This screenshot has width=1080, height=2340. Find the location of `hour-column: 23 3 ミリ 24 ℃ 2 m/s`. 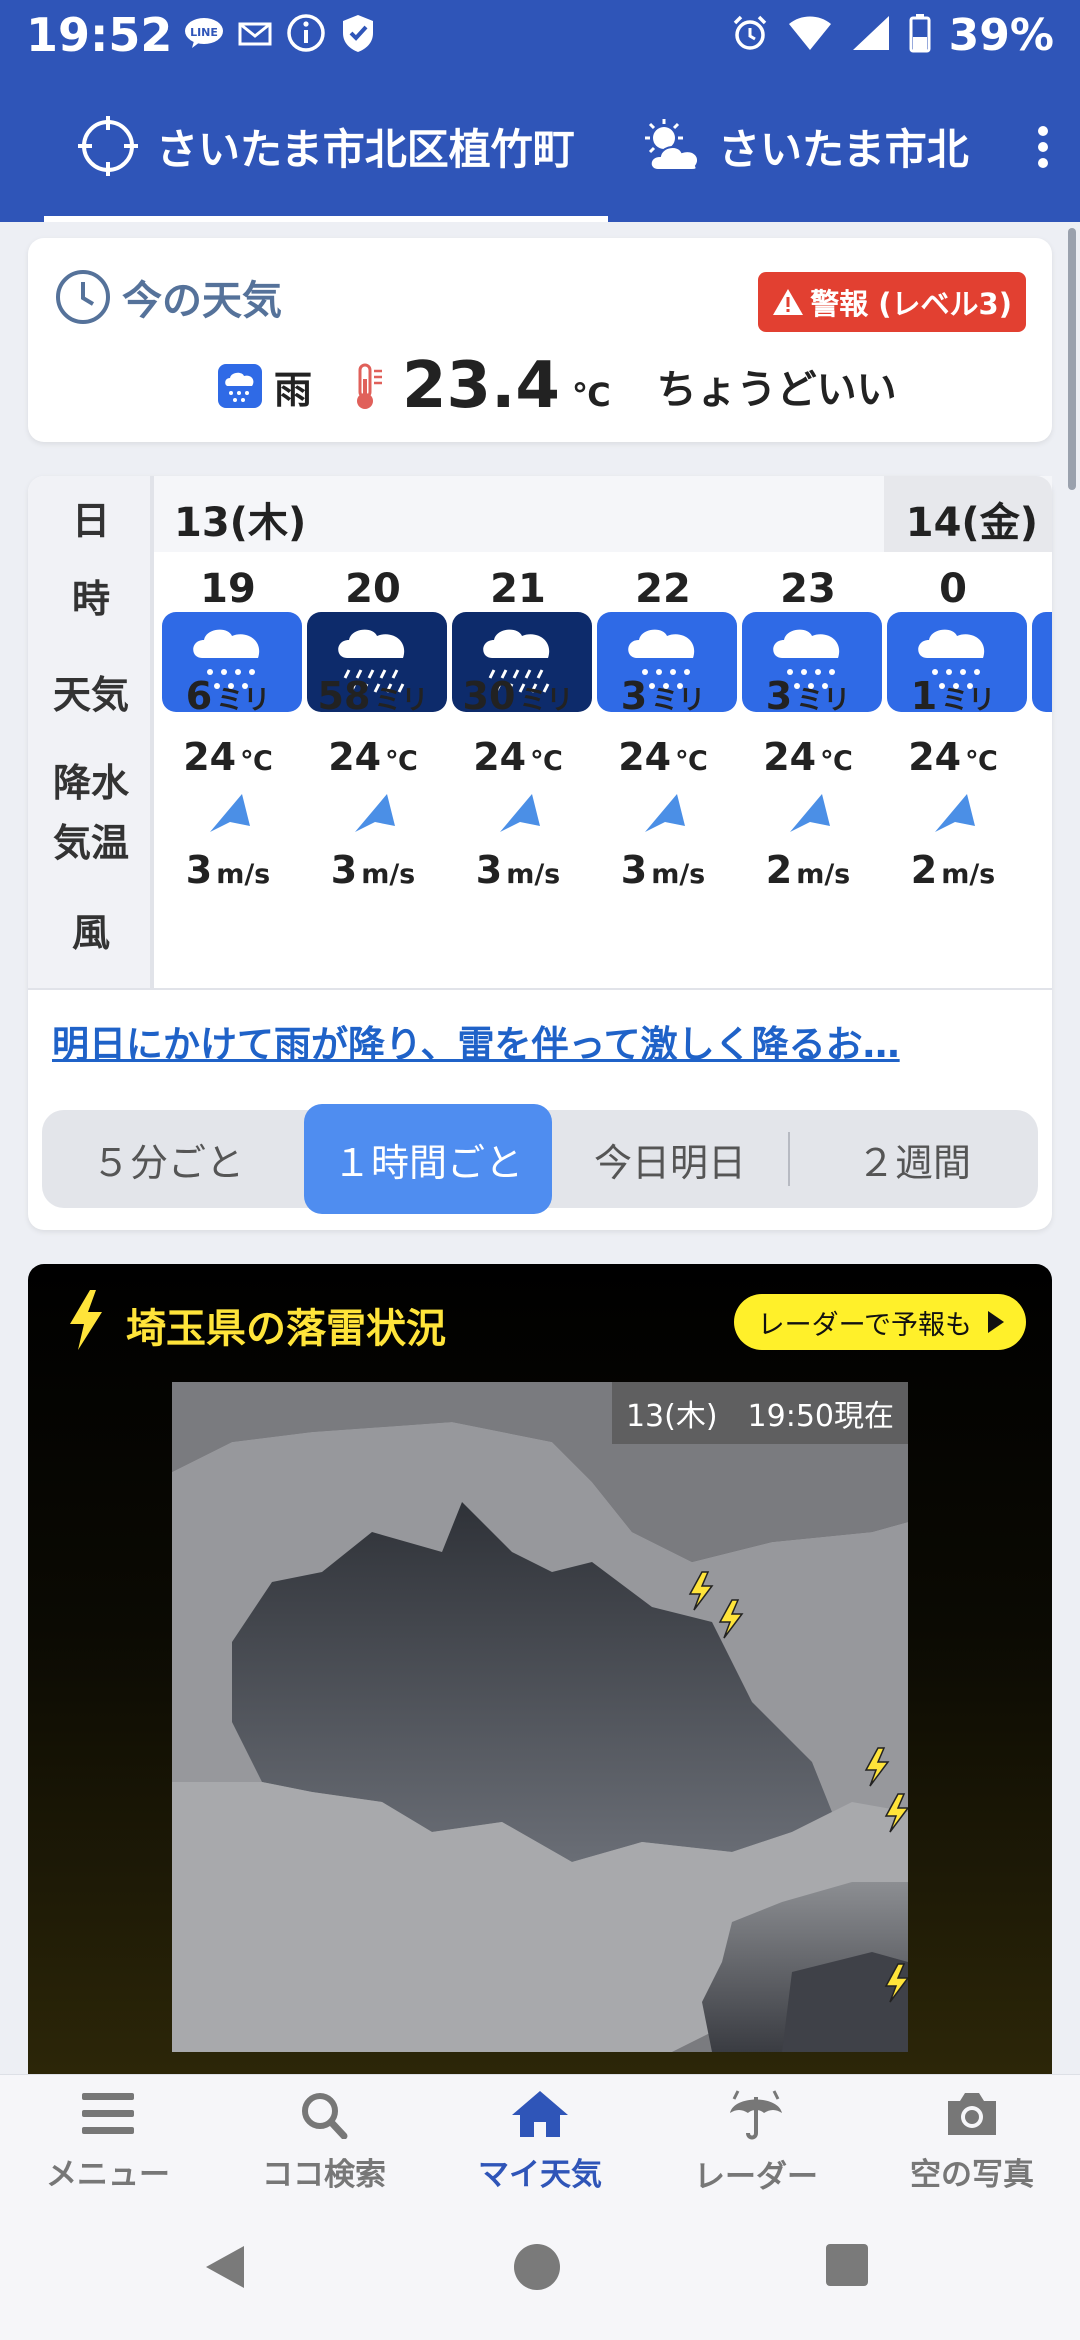

hour-column: 23 3 ミリ 24 ℃ 2 m/s is located at coordinates (810, 770).